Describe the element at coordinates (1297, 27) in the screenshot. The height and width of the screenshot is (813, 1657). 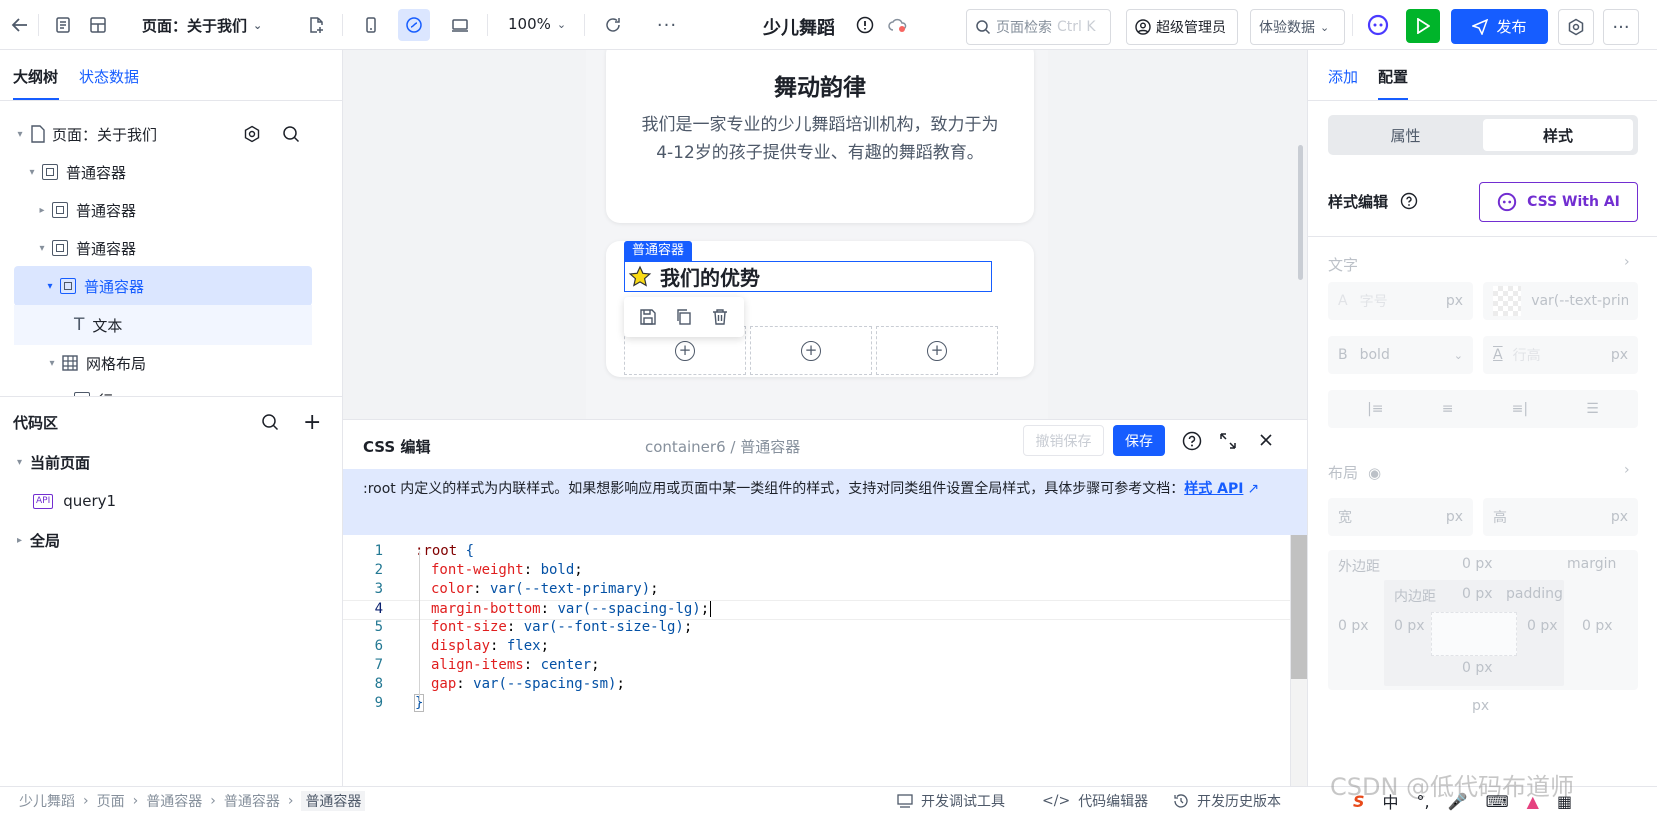
I see `data-mode-select: 体验数据 ⌄` at that location.